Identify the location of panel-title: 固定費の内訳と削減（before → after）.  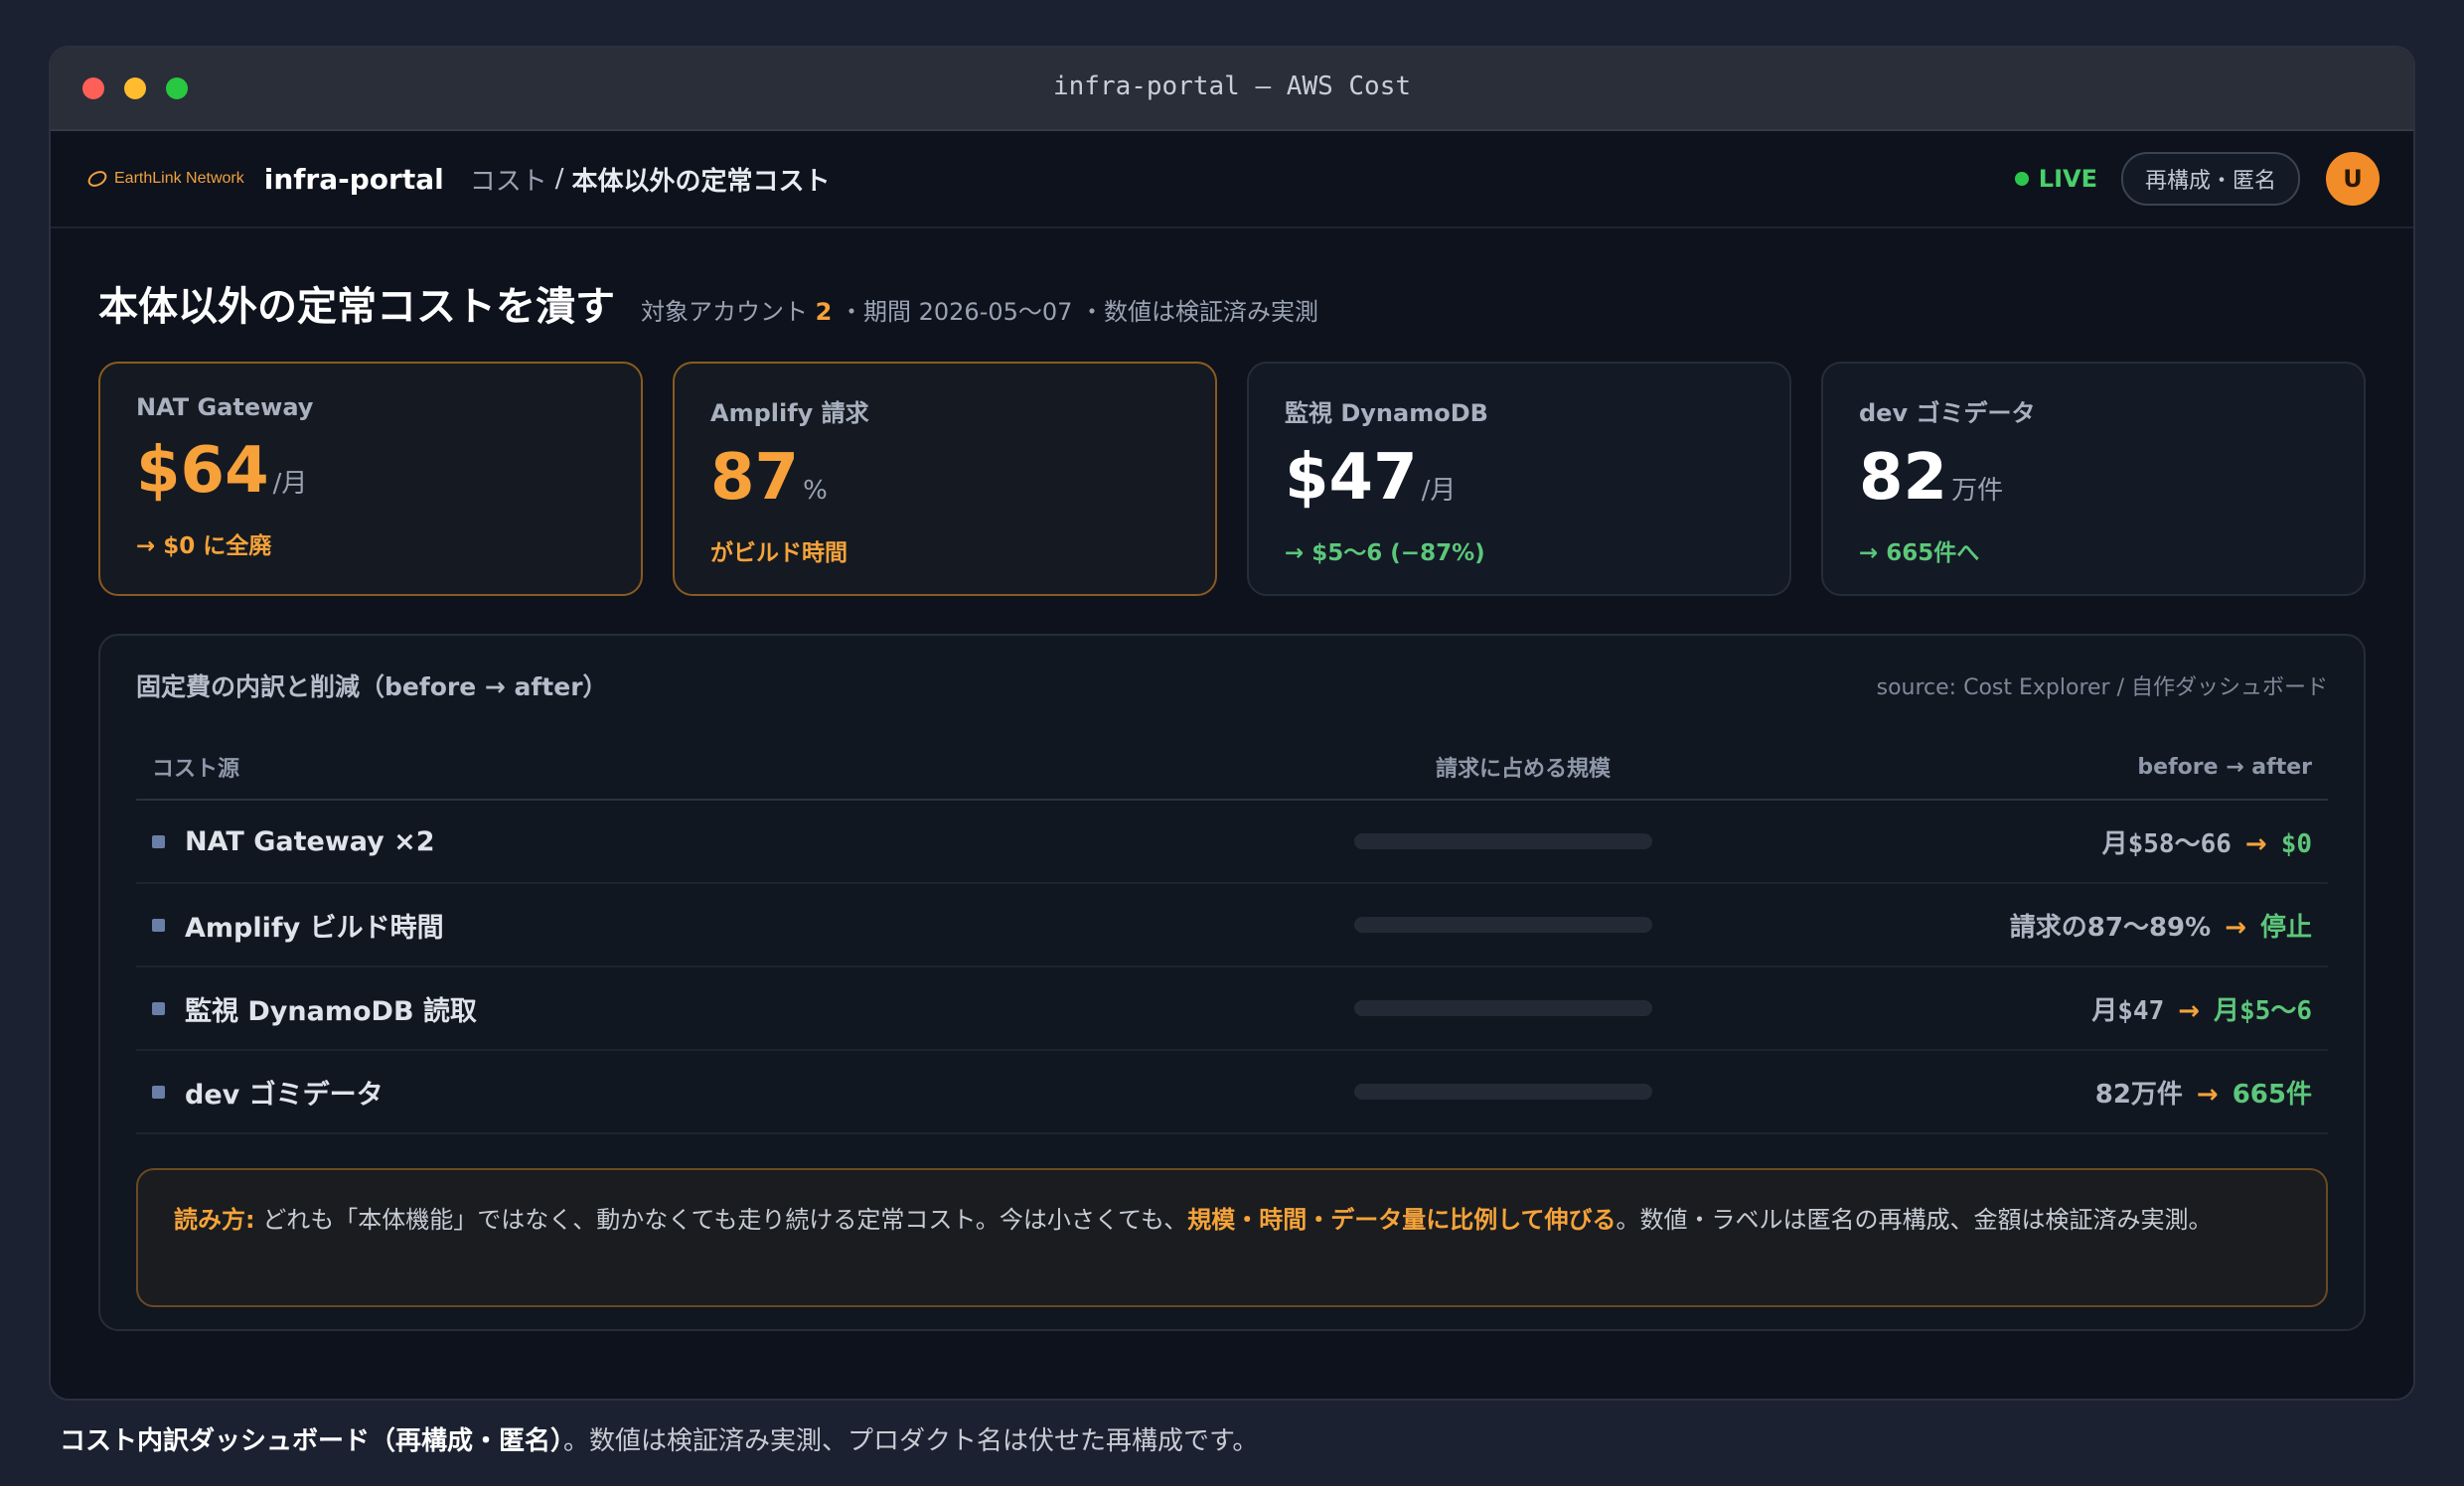
(372, 686).